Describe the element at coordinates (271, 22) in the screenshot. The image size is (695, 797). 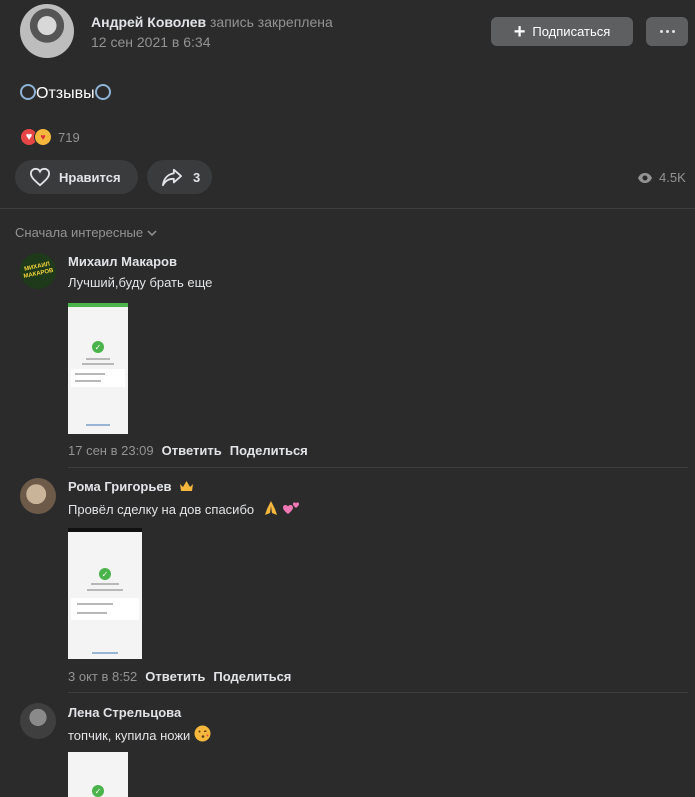
I see `pinned-note: запись закреплена` at that location.